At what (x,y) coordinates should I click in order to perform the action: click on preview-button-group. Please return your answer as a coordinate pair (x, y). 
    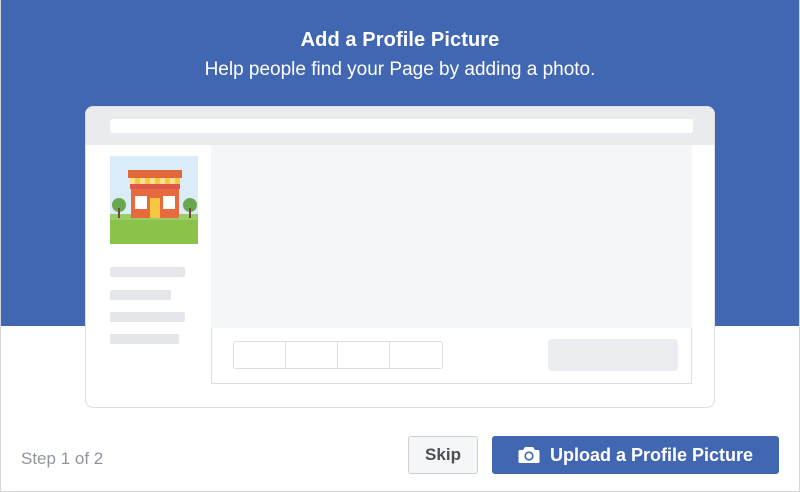
    Looking at the image, I should click on (338, 355).